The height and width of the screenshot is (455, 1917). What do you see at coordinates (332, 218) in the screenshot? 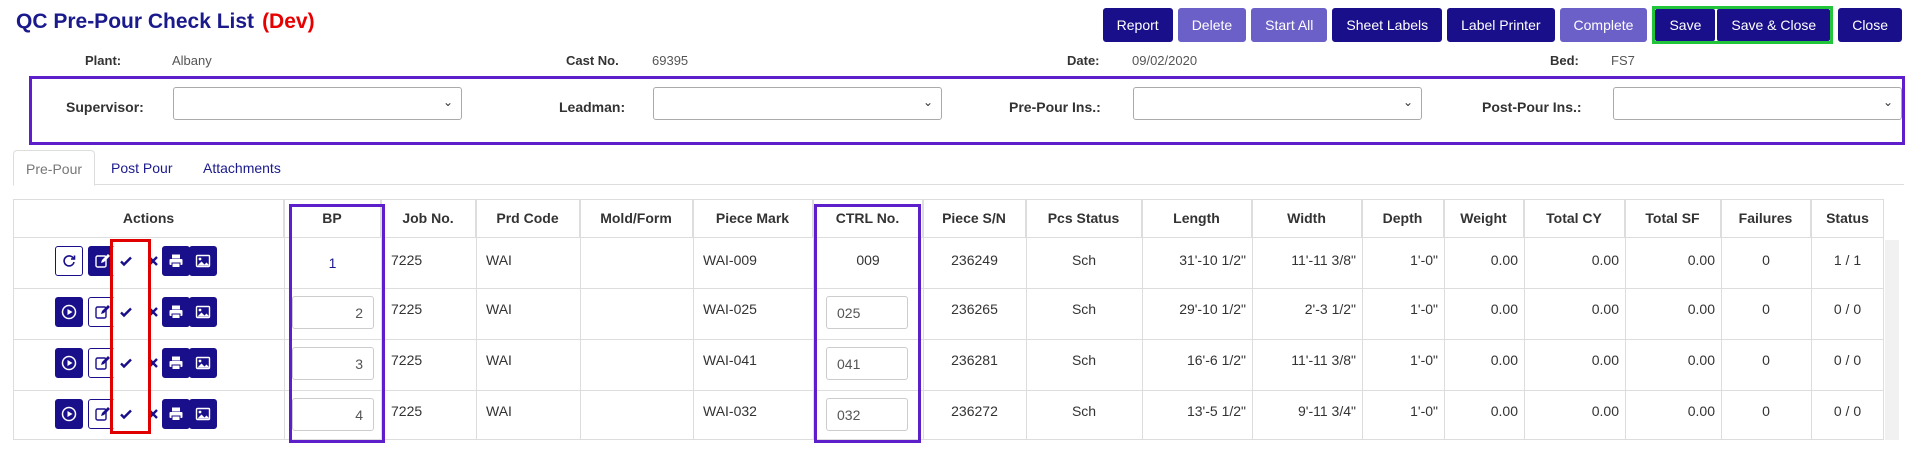
I see `col-header-bp: BP` at bounding box center [332, 218].